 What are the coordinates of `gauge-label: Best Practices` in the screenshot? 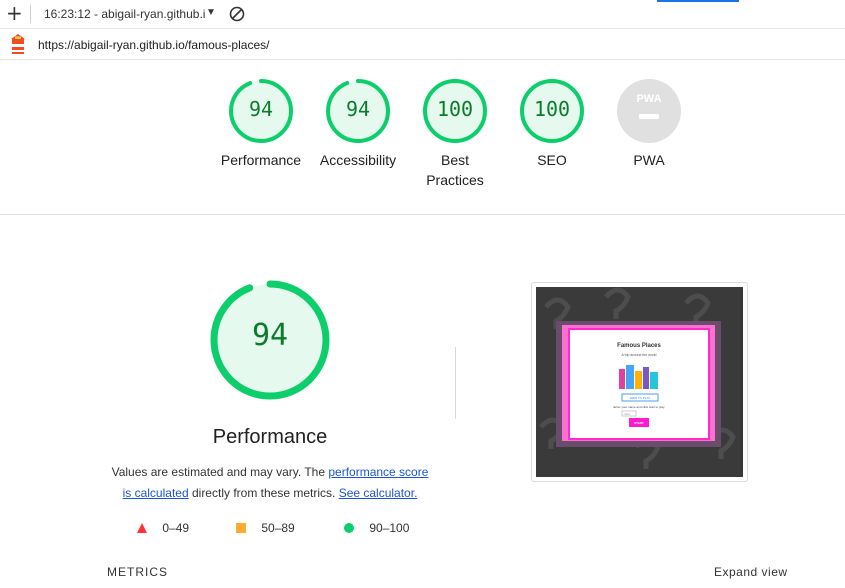 It's located at (455, 170).